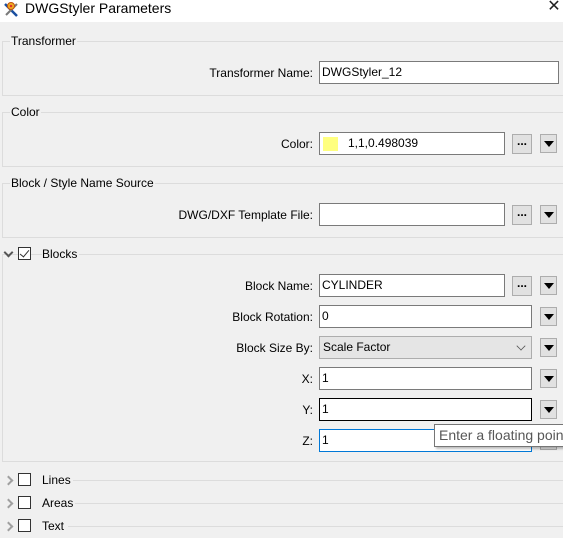 The width and height of the screenshot is (563, 538). I want to click on tooltip: Enter a floating point, so click(498, 435).